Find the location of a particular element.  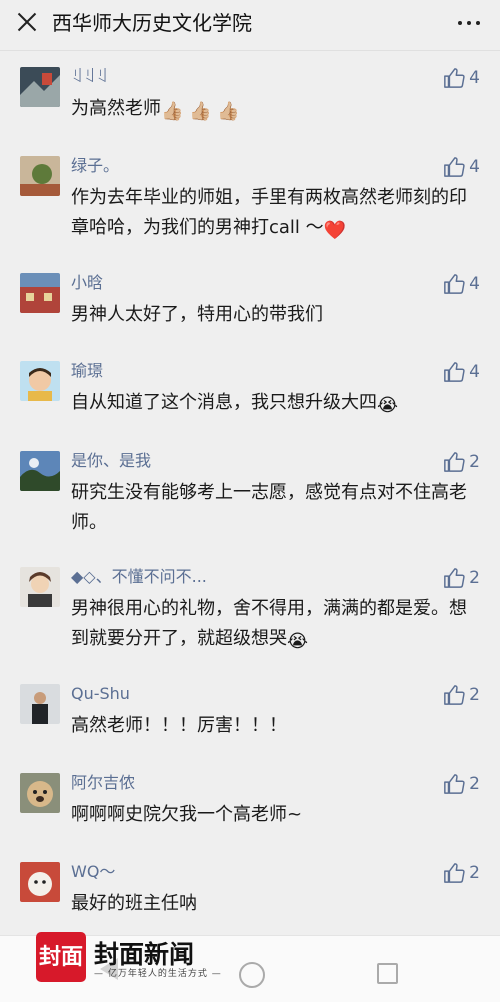

comment-text: 最好的班主任呐 is located at coordinates (134, 903).